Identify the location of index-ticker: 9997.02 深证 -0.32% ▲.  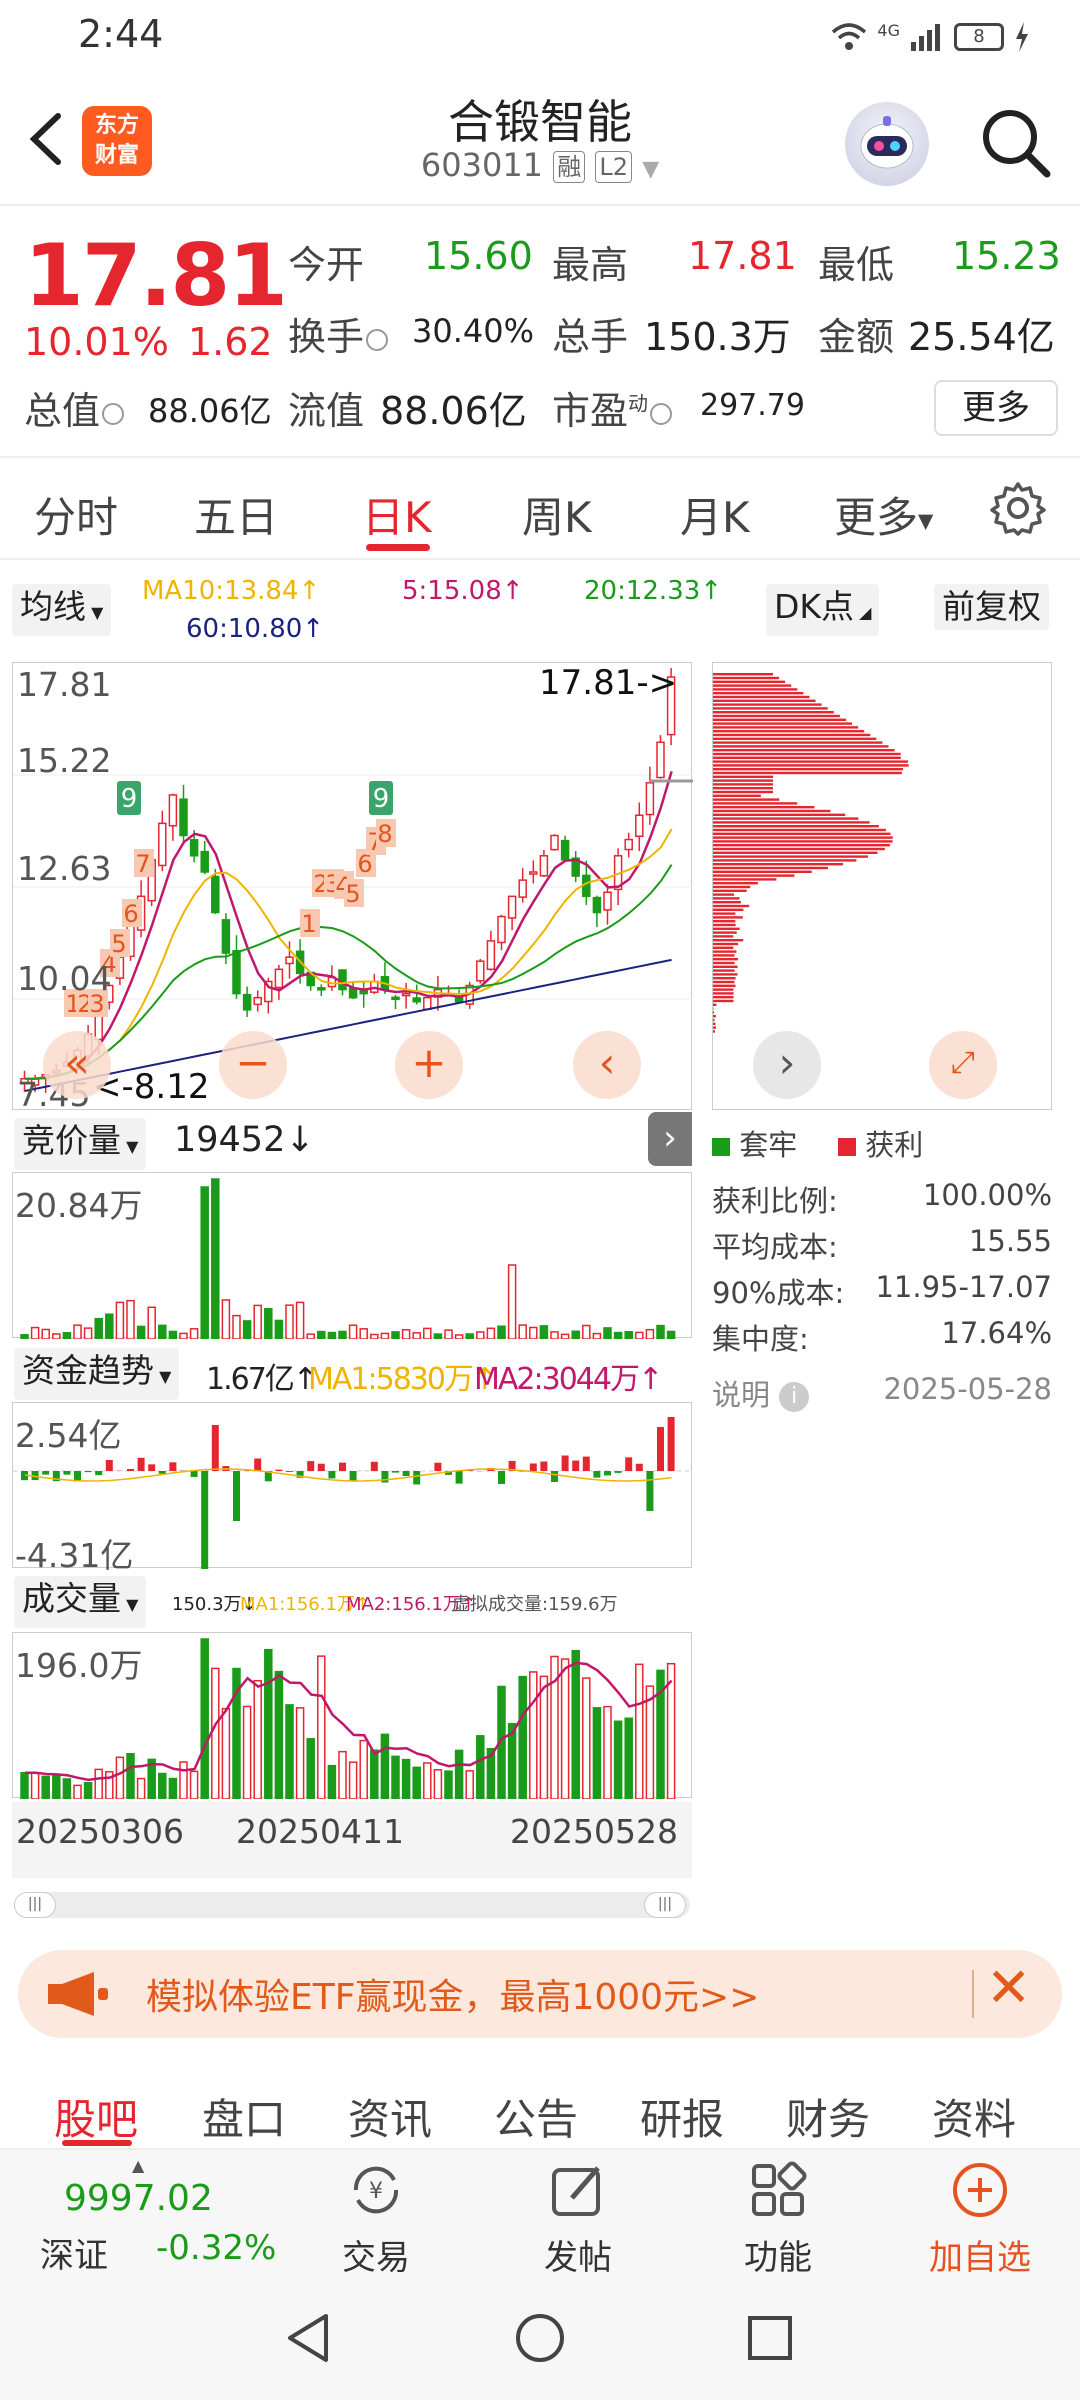
(150, 2215).